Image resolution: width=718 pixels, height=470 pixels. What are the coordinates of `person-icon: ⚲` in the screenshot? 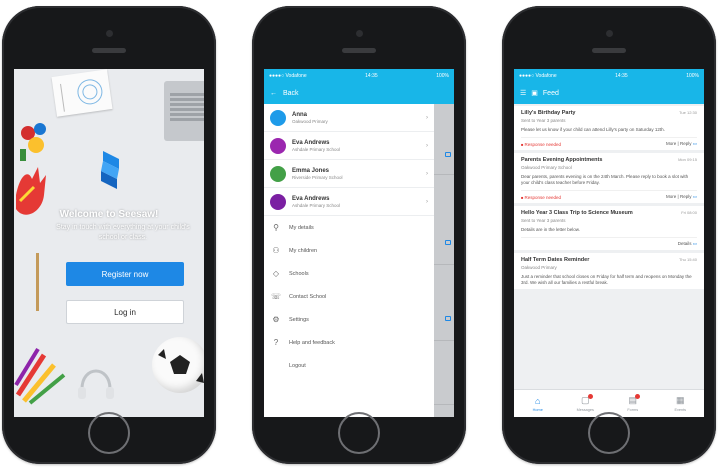 It's located at (276, 227).